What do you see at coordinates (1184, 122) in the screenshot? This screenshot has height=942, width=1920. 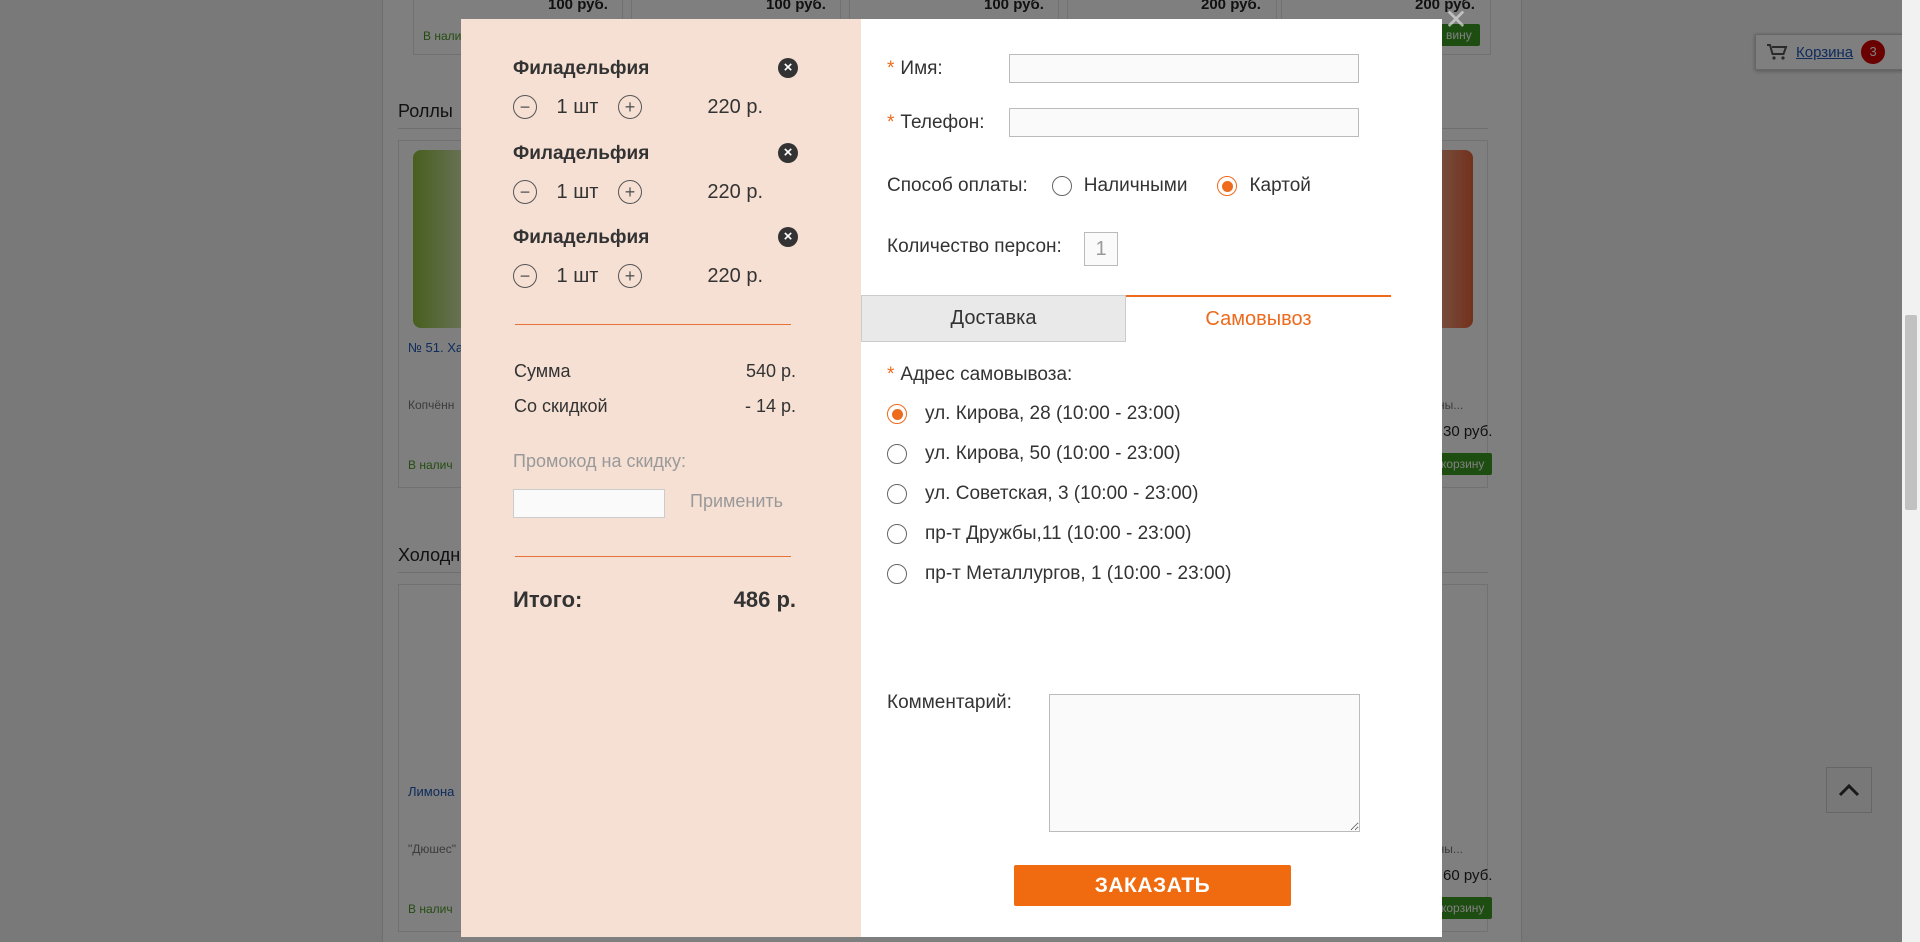 I see `phone-field` at bounding box center [1184, 122].